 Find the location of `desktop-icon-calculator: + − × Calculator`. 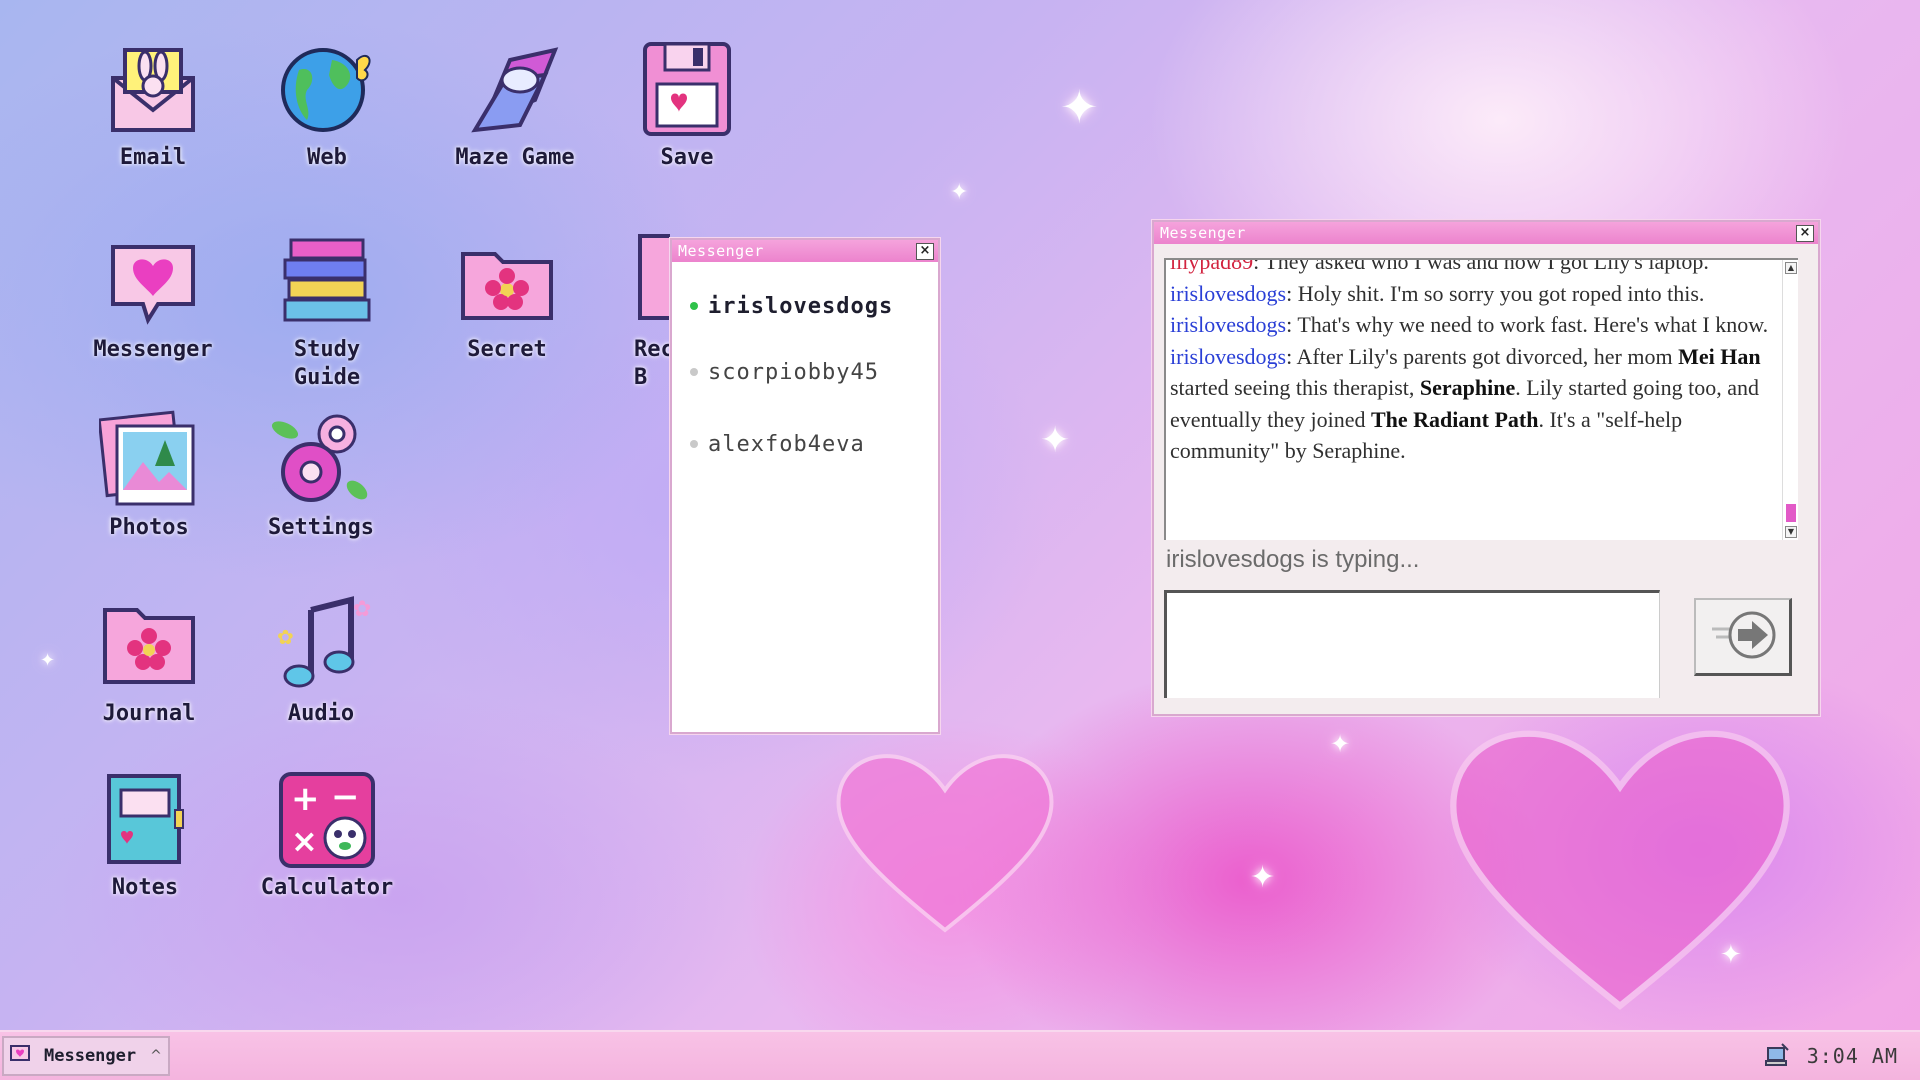

desktop-icon-calculator: + − × Calculator is located at coordinates (327, 836).